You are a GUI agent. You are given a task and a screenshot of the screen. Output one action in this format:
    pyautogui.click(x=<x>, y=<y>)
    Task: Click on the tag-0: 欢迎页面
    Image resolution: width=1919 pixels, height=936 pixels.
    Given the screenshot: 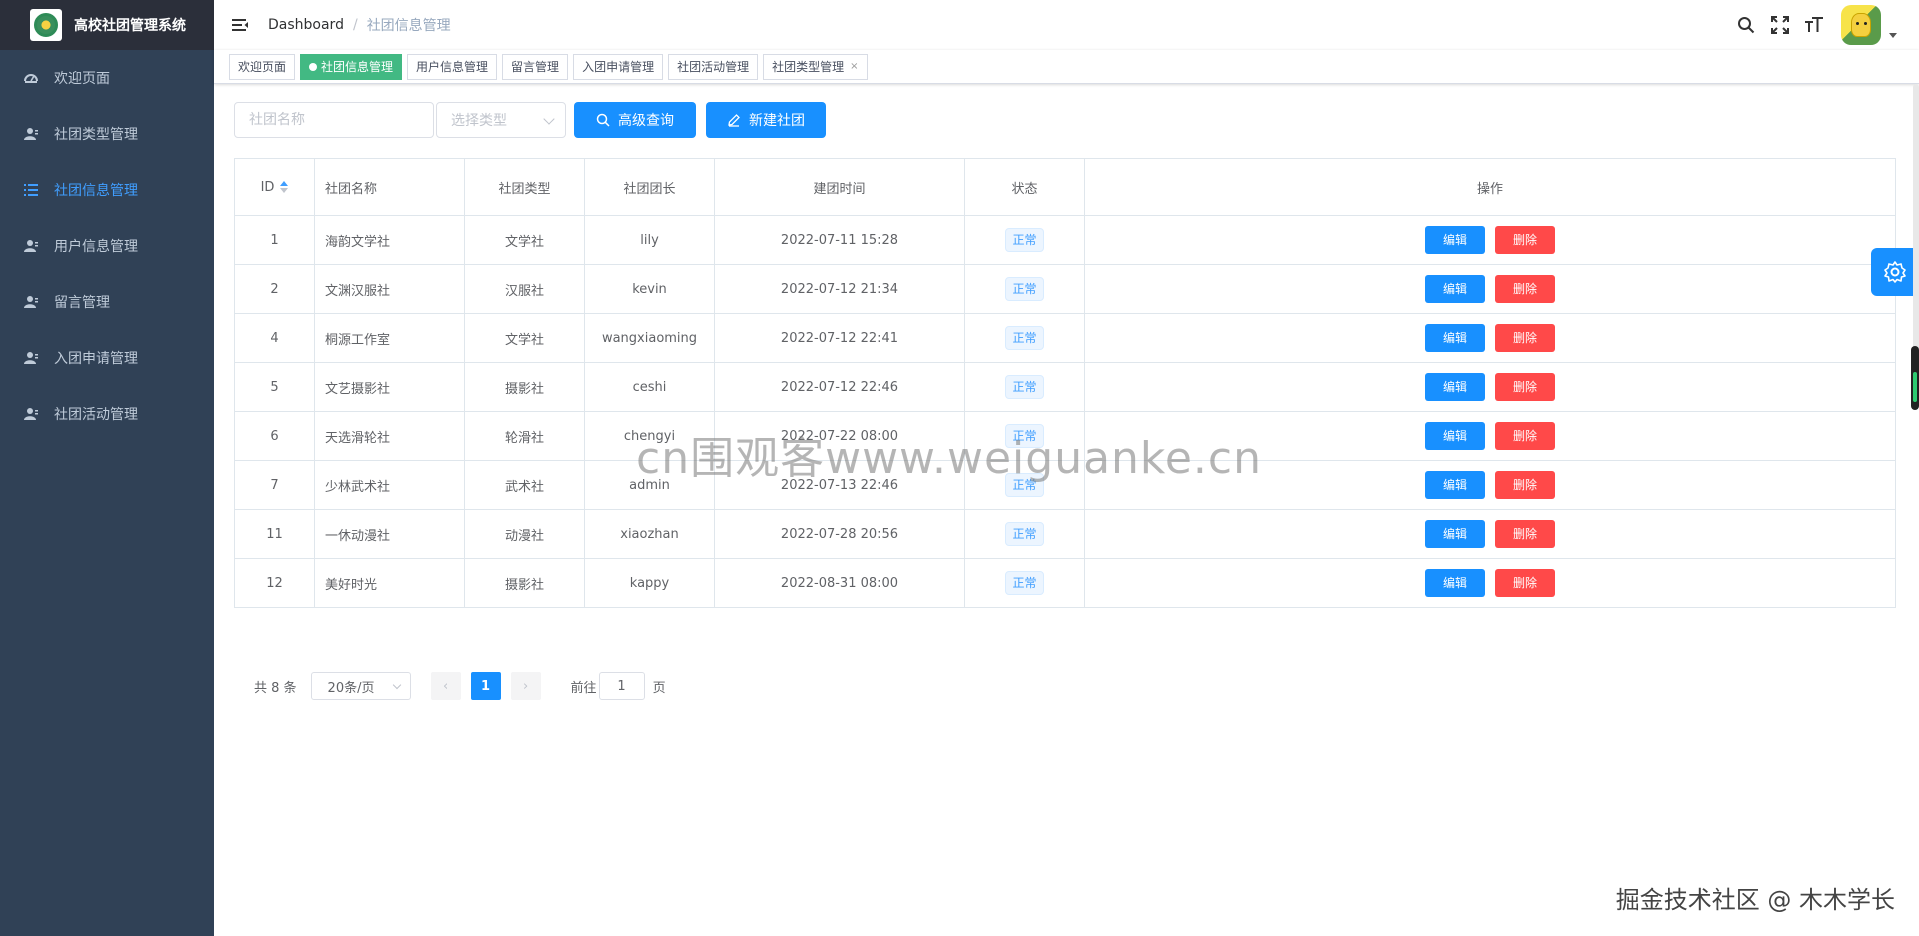 What is the action you would take?
    pyautogui.click(x=262, y=66)
    